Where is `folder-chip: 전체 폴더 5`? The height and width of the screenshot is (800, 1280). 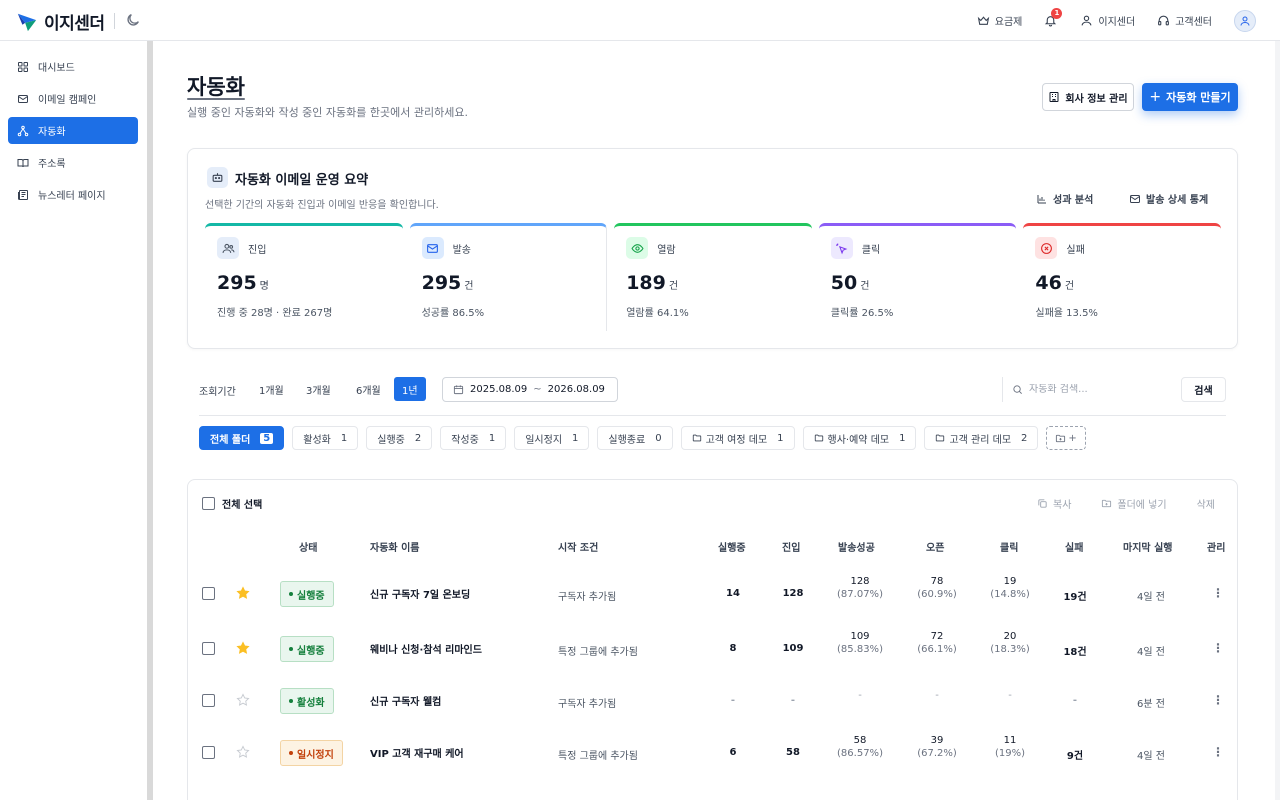
folder-chip: 전체 폴더 5 is located at coordinates (242, 438).